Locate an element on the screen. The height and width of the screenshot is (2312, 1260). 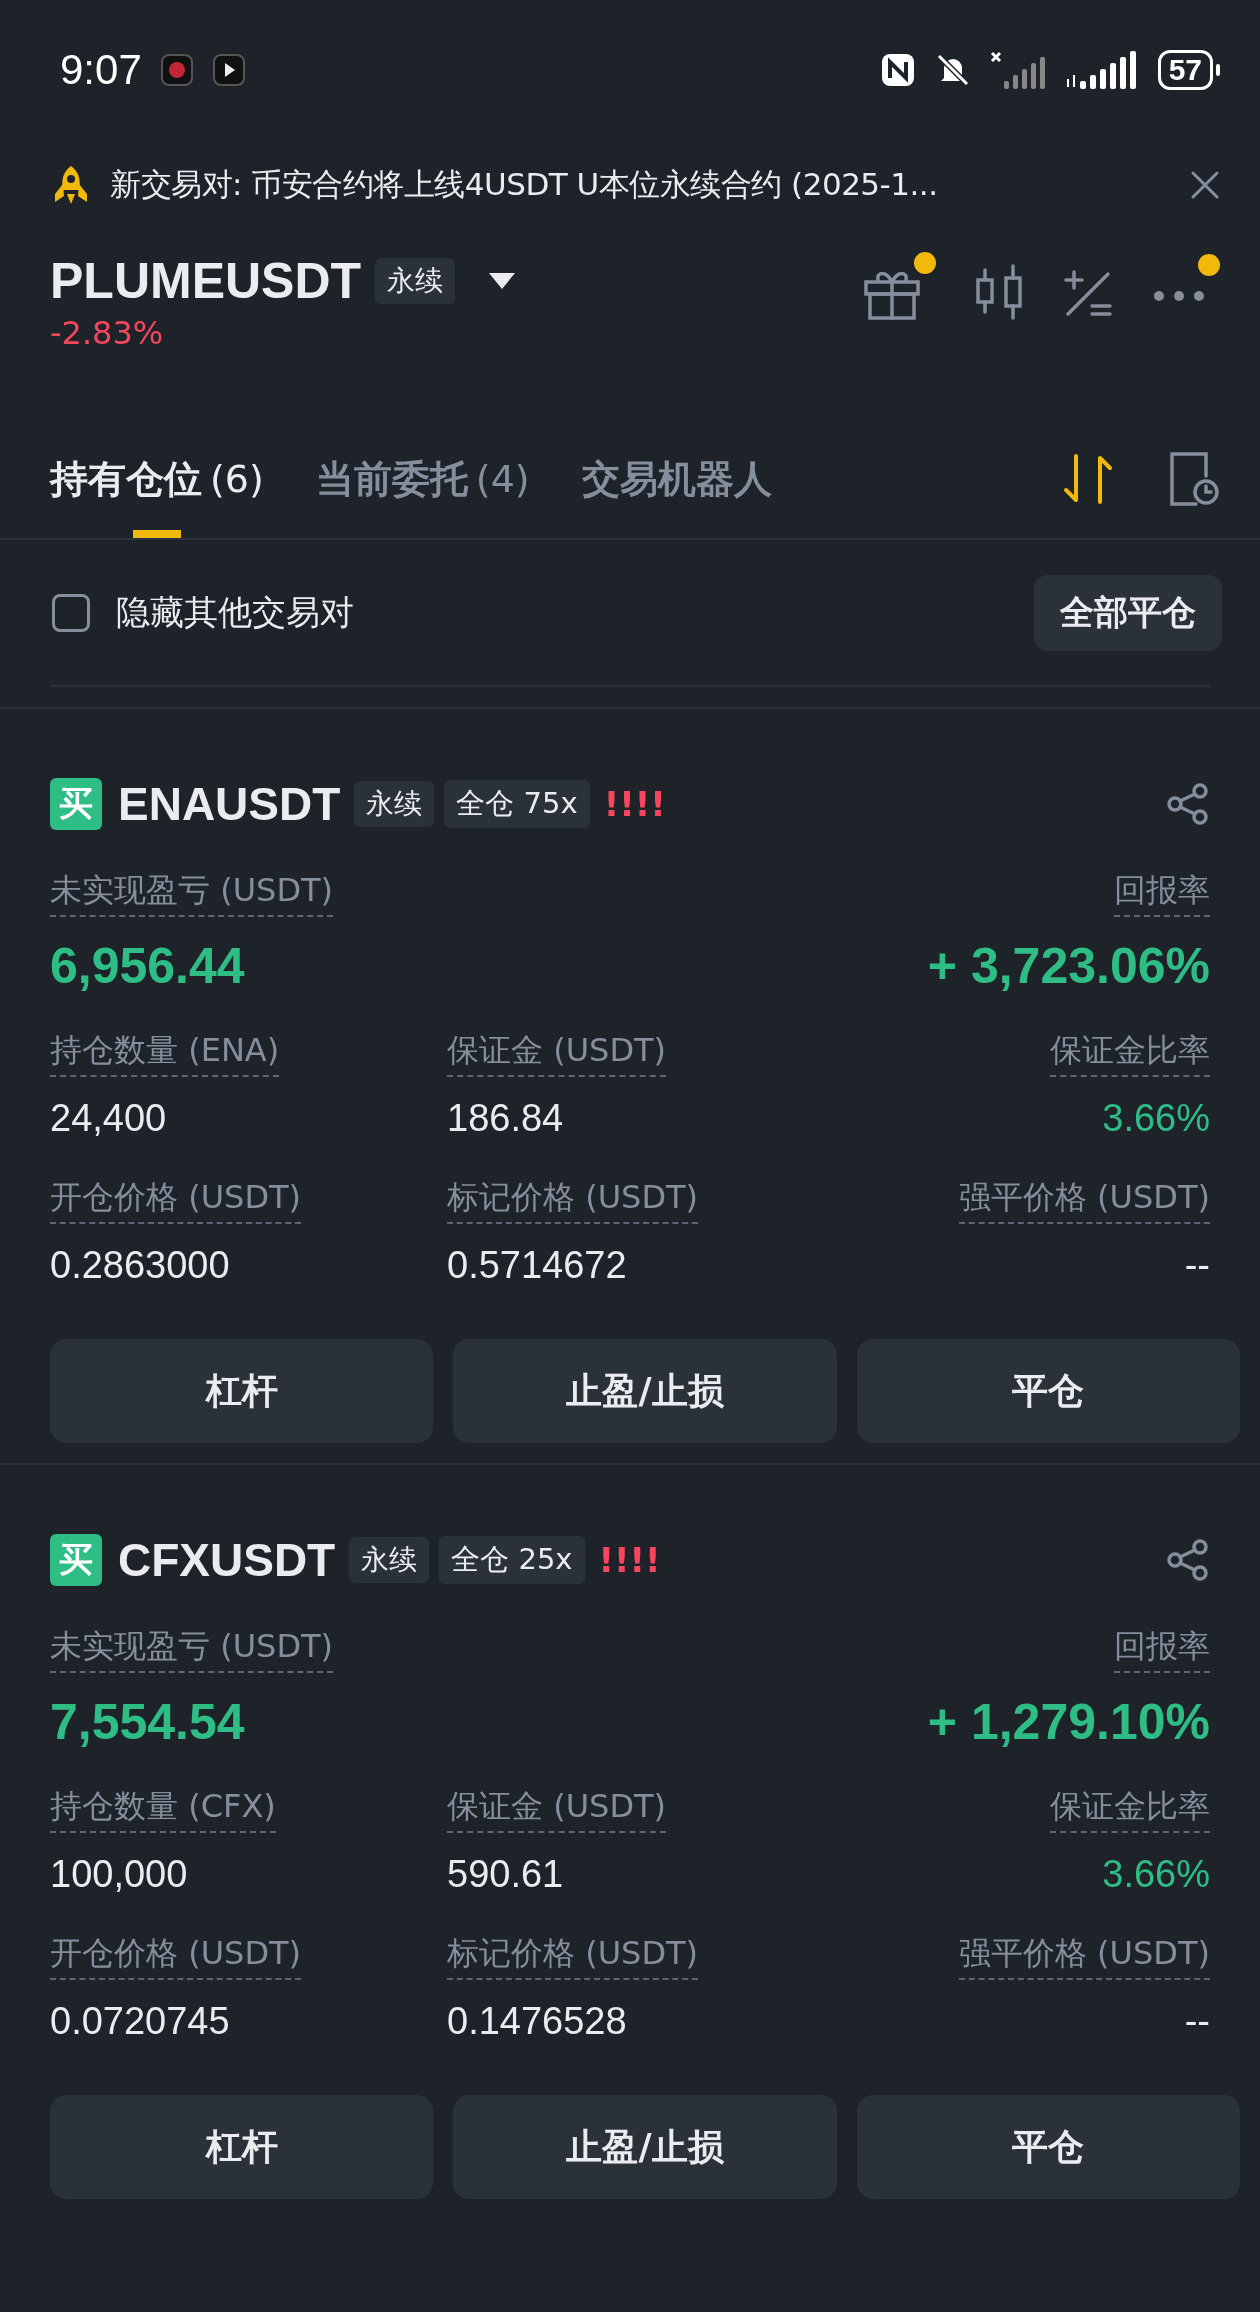
field-label: 持仓数量 (CFX) is located at coordinates (163, 1809).